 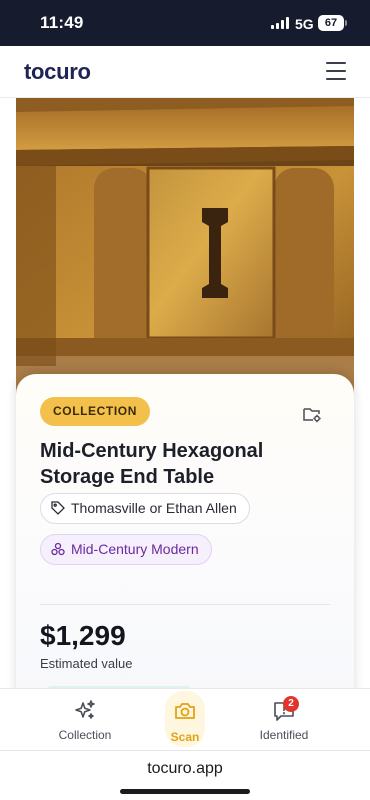 I want to click on app-header: tocuro, so click(x=185, y=72).